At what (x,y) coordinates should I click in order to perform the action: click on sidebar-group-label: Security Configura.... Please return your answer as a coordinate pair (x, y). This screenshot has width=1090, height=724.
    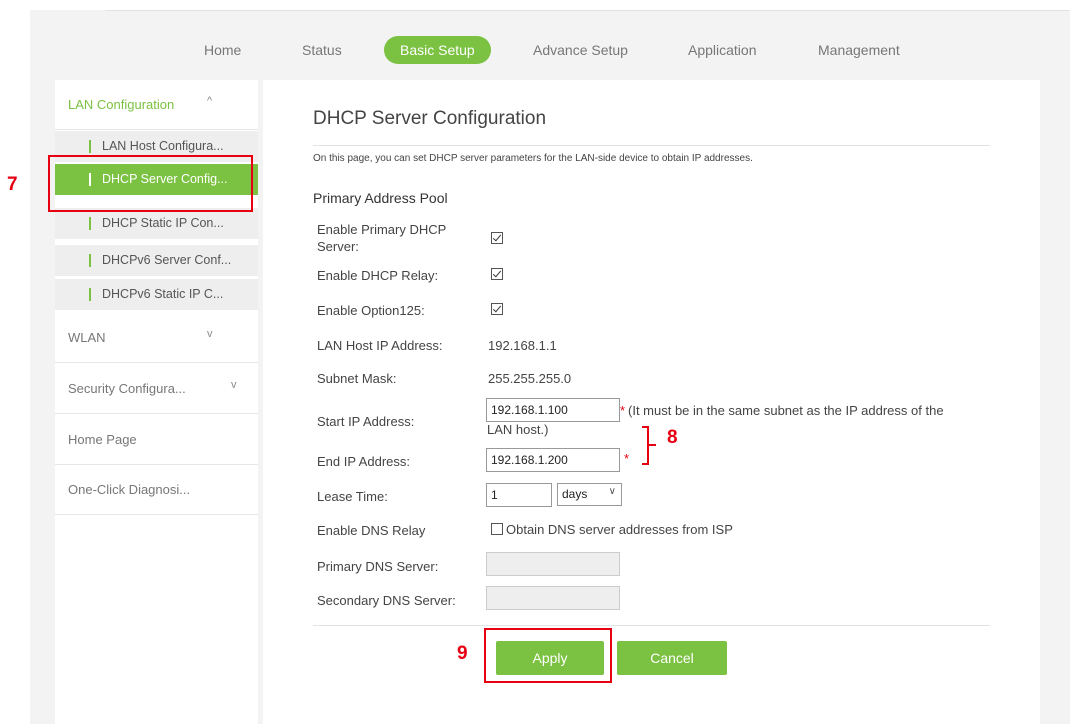
    Looking at the image, I should click on (127, 388).